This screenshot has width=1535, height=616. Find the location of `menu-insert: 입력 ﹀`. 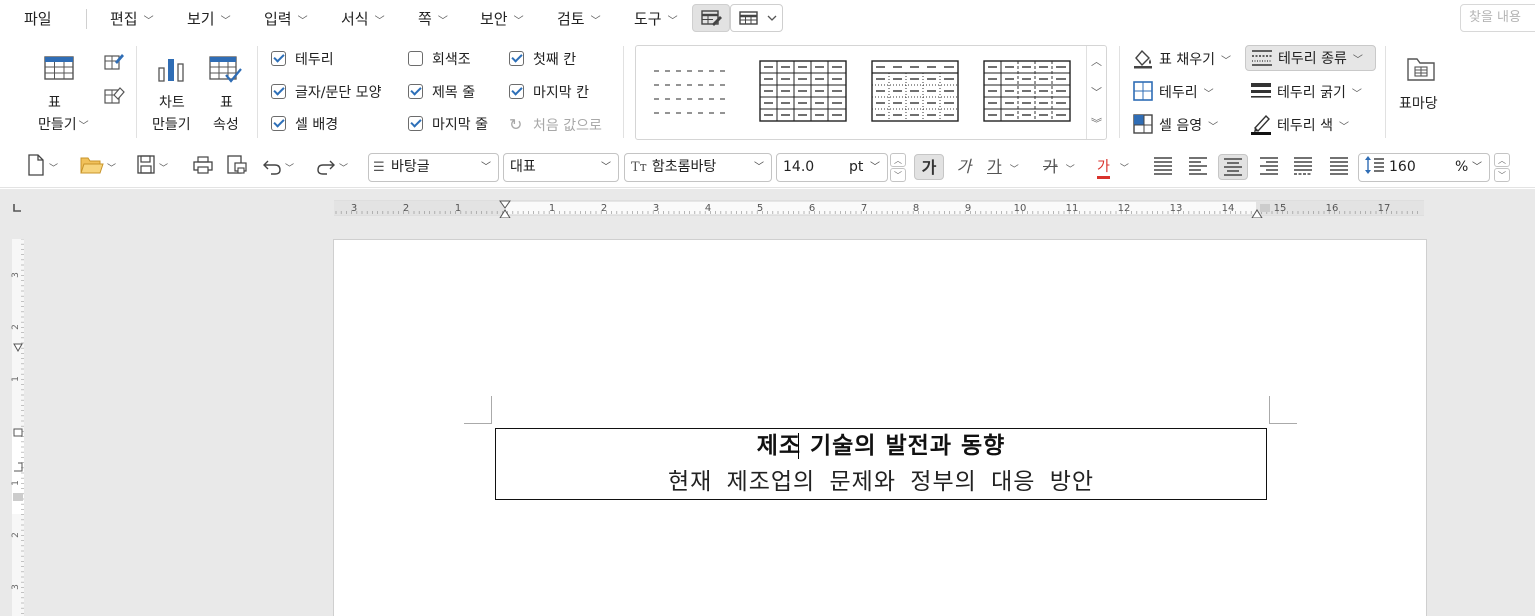

menu-insert: 입력 ﹀ is located at coordinates (286, 19).